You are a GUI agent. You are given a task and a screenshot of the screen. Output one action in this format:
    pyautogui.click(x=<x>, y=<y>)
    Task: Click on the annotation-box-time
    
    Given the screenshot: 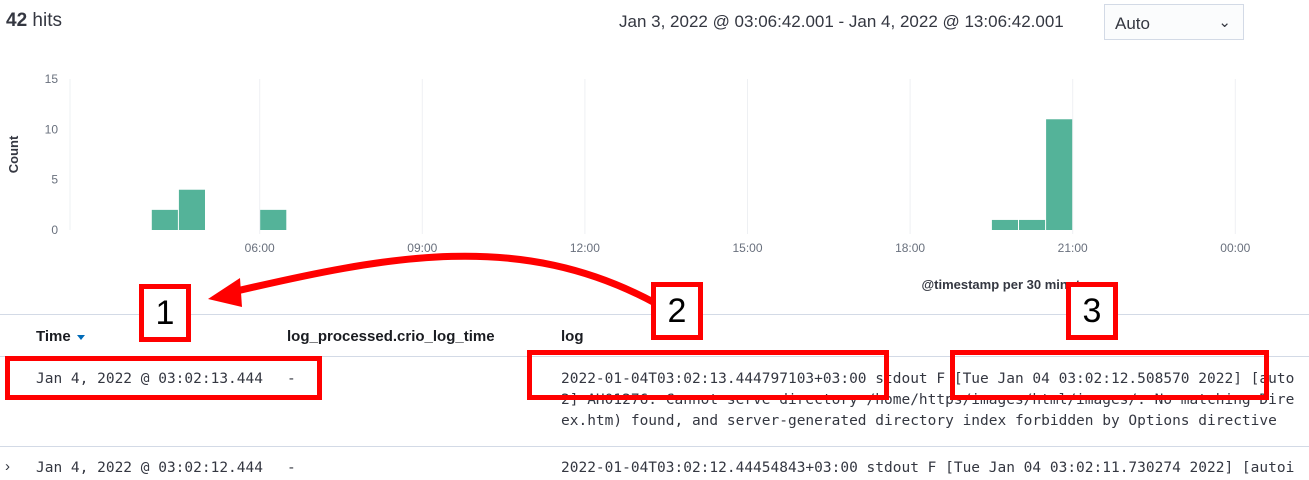 What is the action you would take?
    pyautogui.click(x=163, y=378)
    